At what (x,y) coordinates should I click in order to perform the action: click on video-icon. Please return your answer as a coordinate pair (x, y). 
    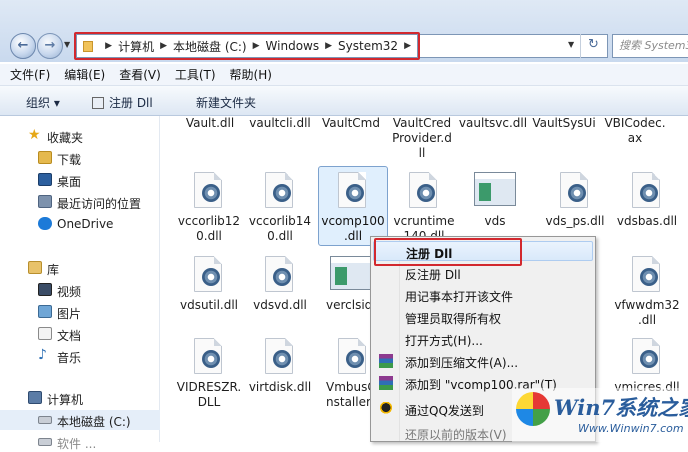
    Looking at the image, I should click on (45, 289).